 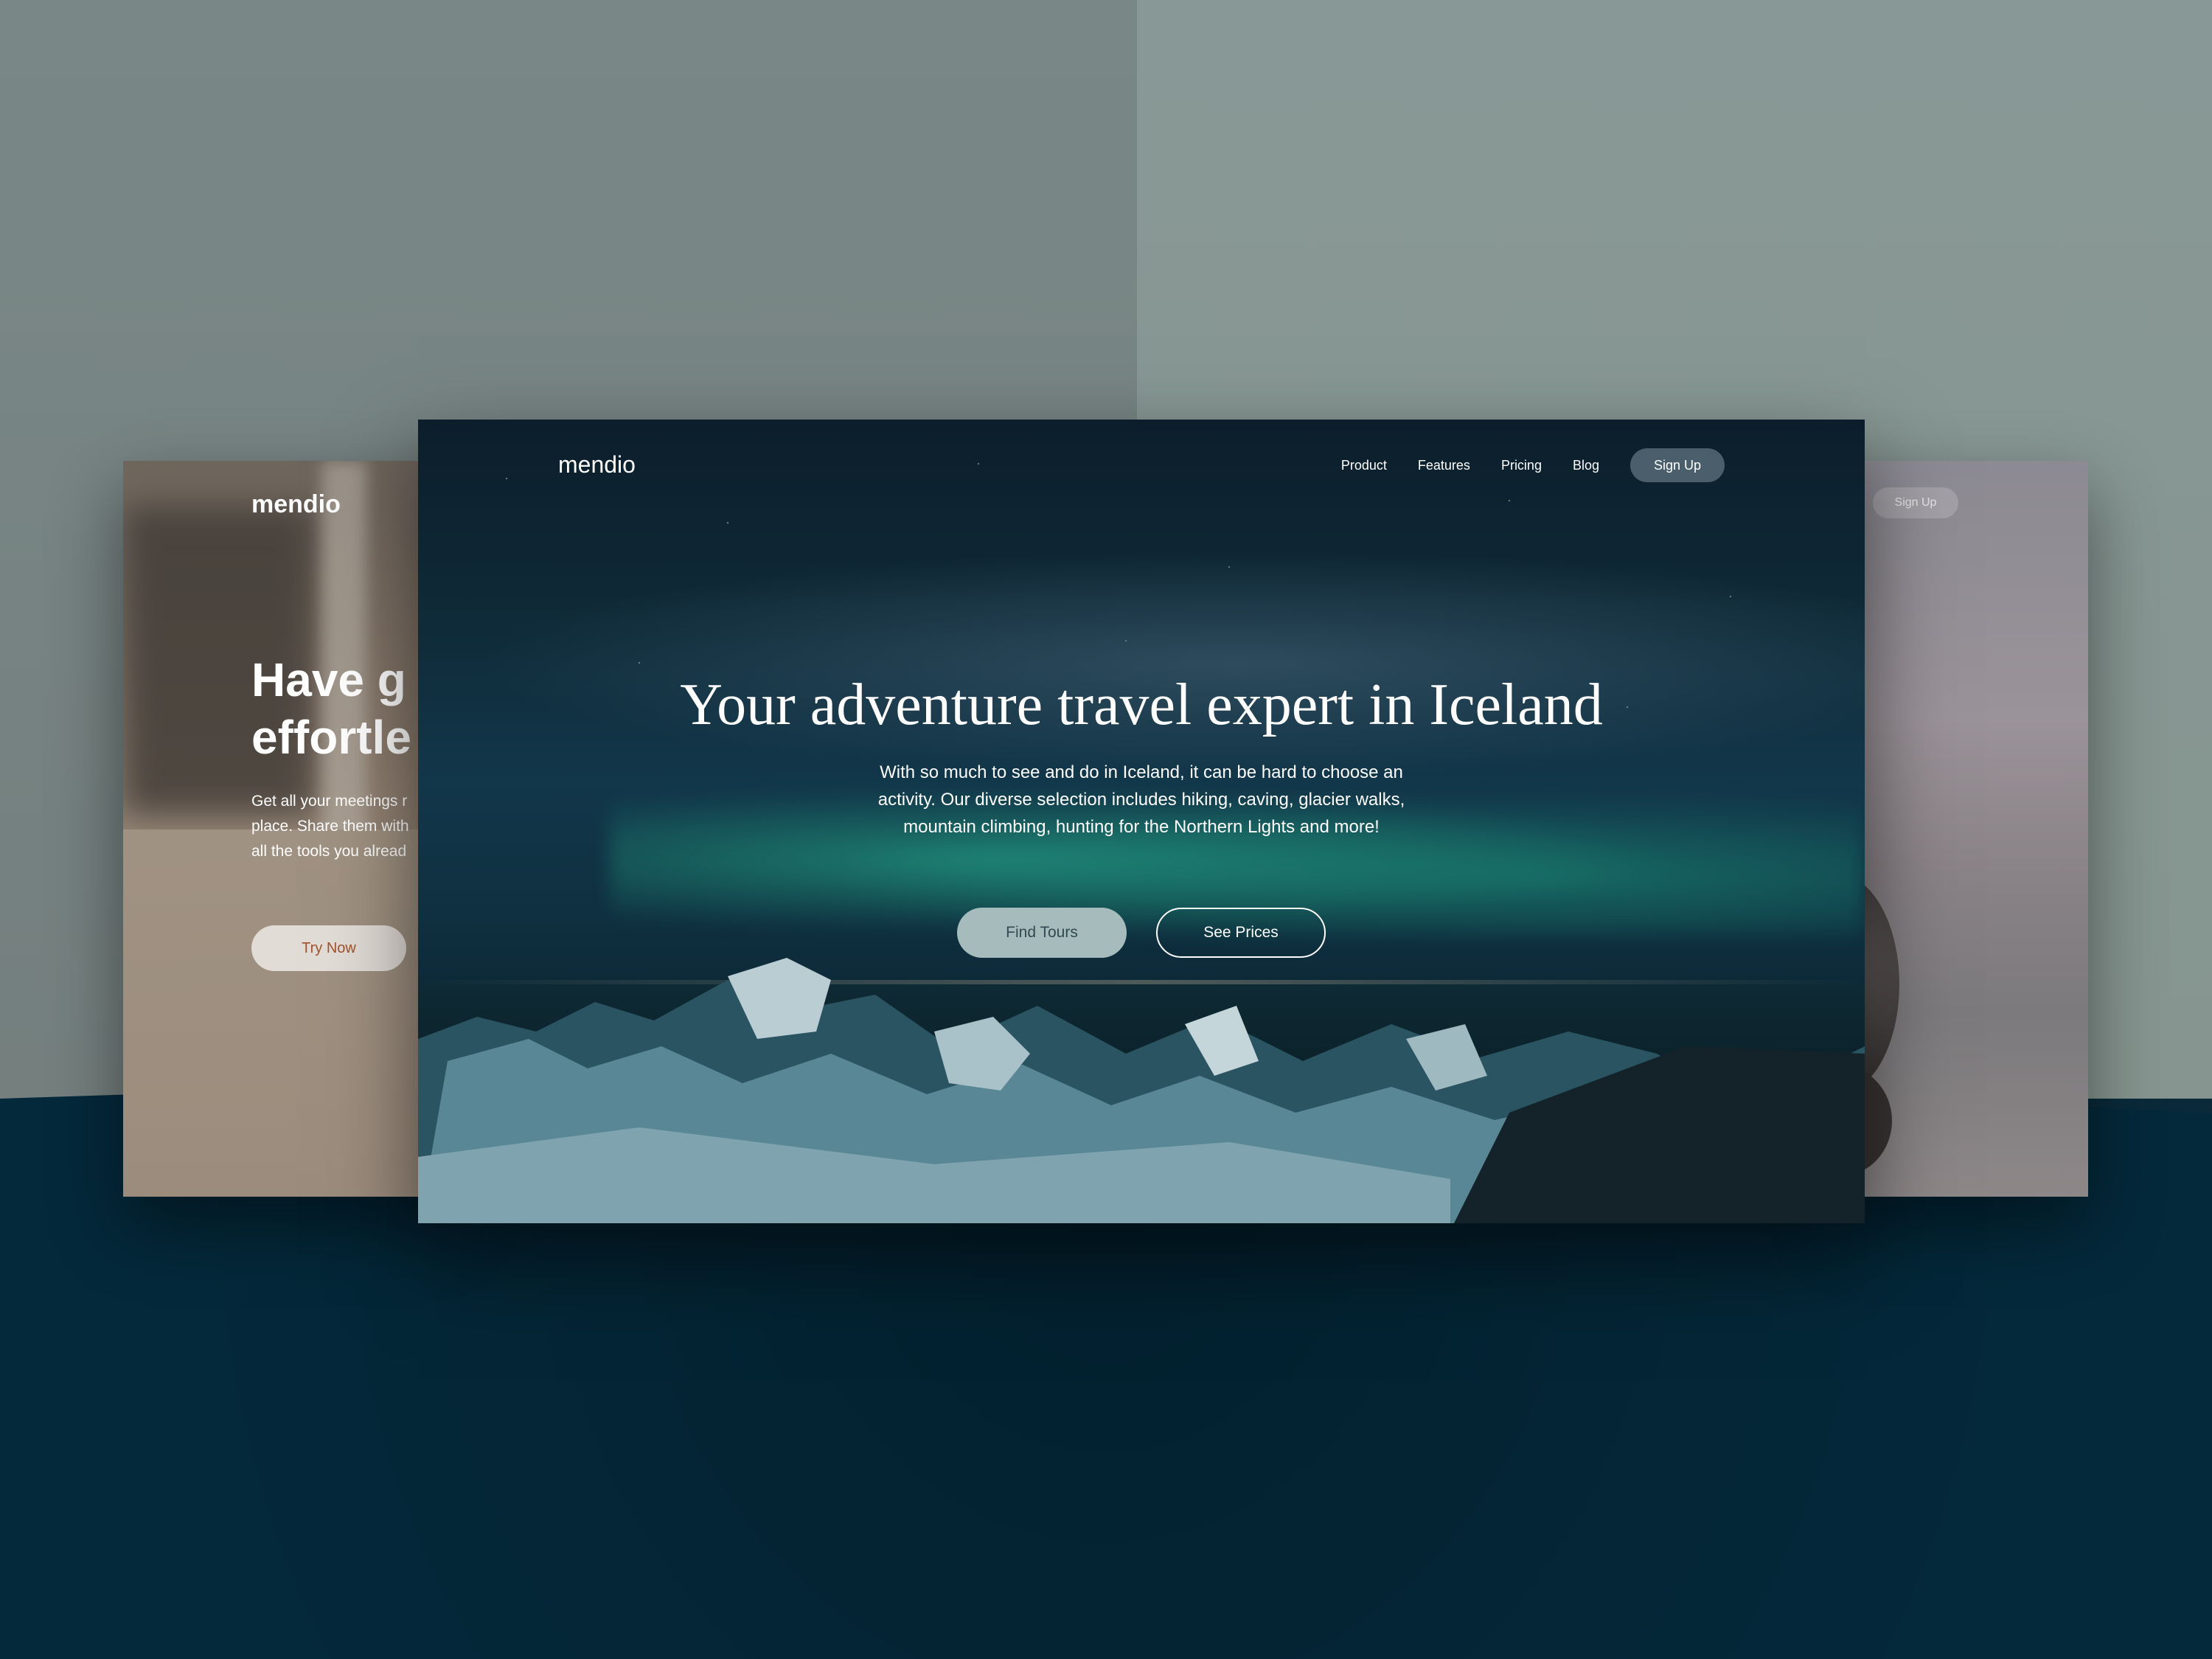 I want to click on nav-item-product: Product, so click(x=1364, y=465).